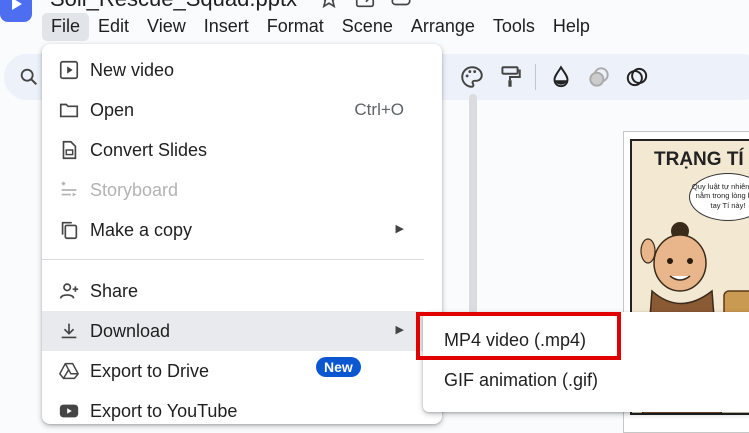 This screenshot has height=433, width=749. I want to click on star-icon, so click(329, 5).